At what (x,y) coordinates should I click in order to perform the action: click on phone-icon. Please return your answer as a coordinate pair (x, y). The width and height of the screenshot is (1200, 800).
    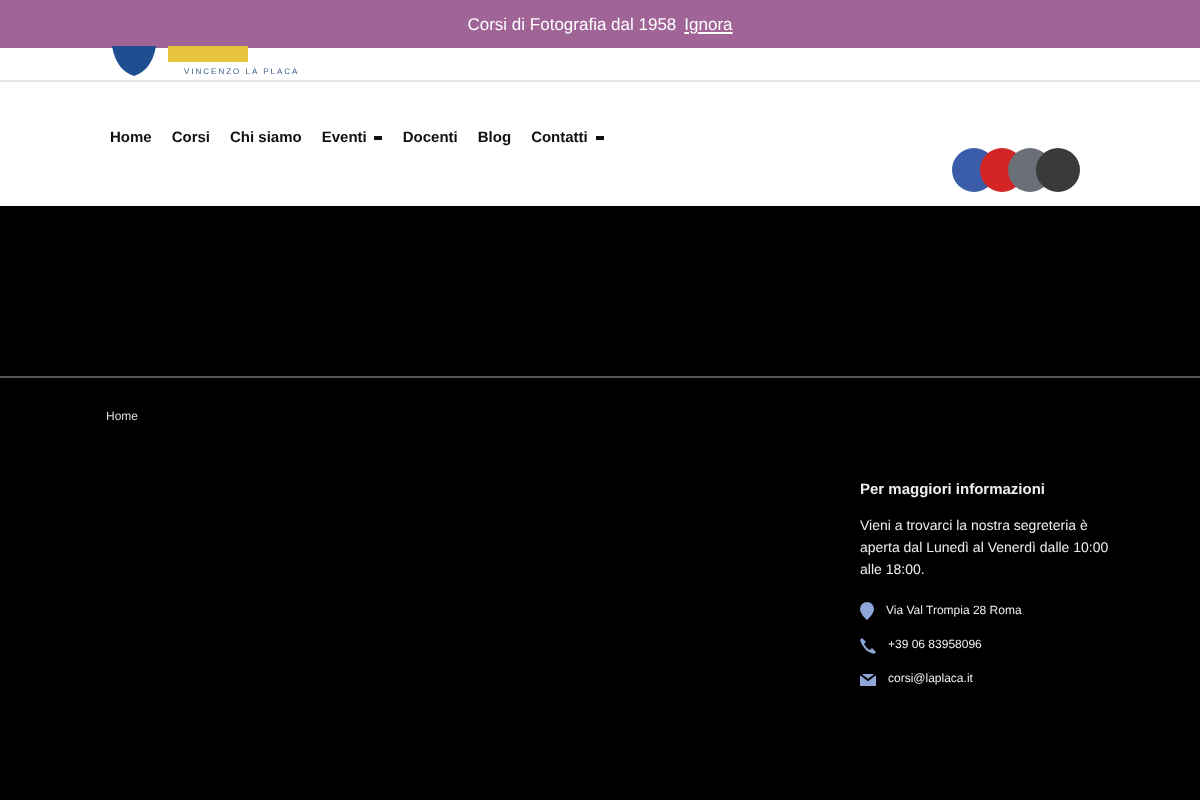
    Looking at the image, I should click on (868, 645).